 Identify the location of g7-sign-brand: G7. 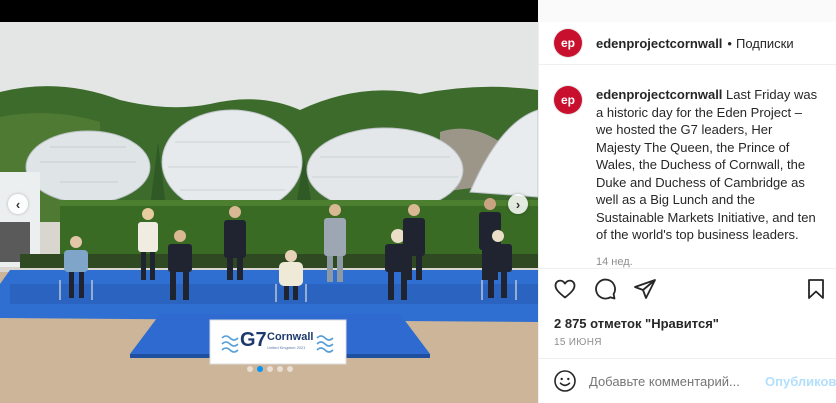
(253, 340).